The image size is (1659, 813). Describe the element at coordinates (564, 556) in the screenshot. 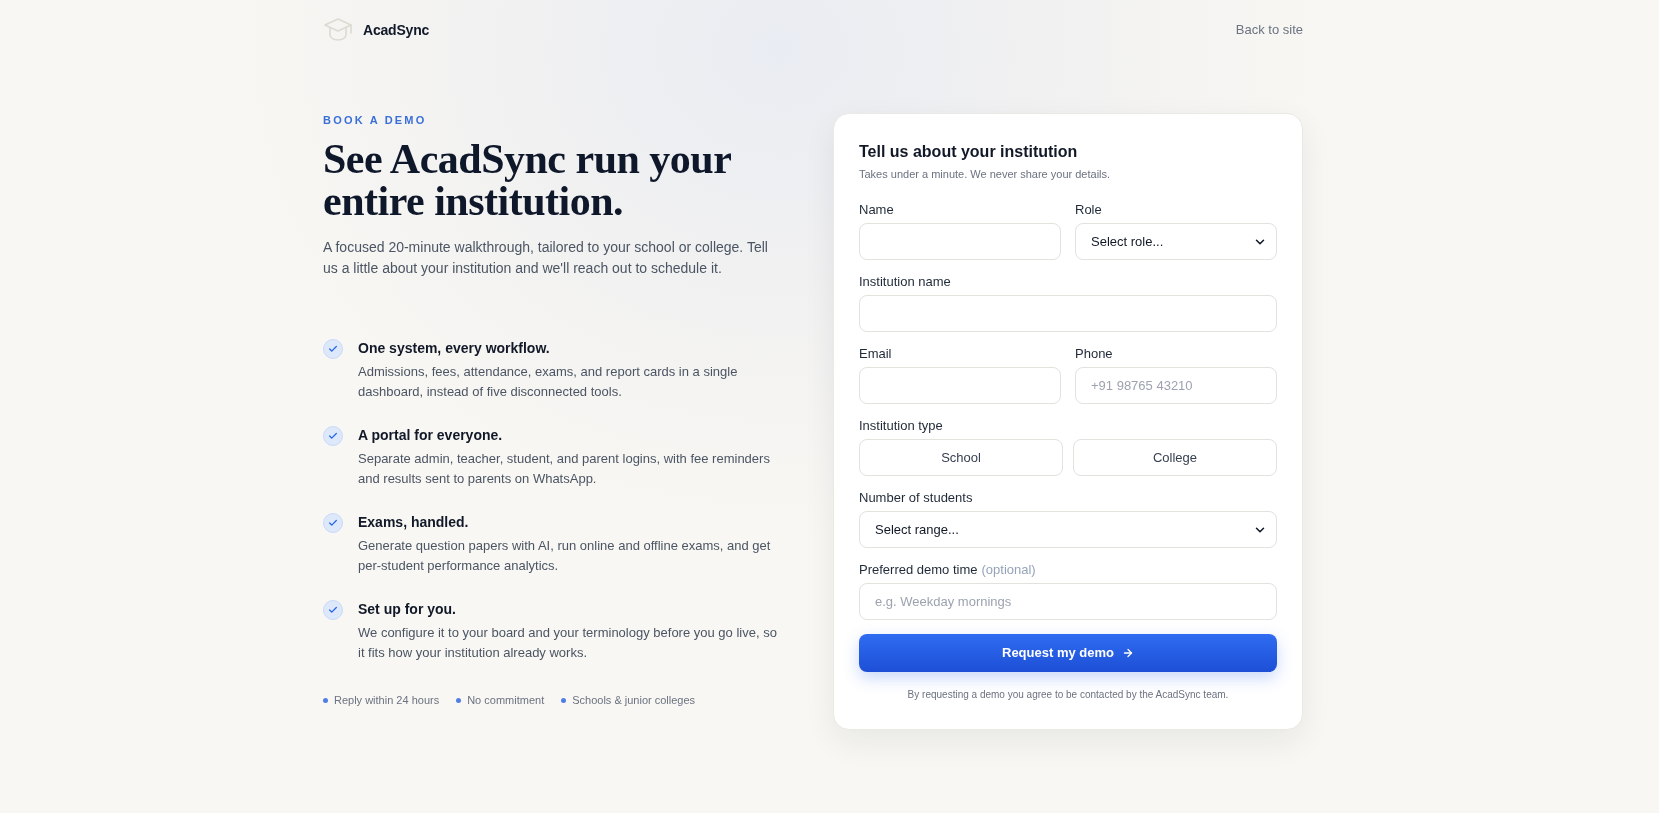

I see `feature-description: Generate question papers with AI, run online and offline exams, and get per-student performance analytics.` at that location.